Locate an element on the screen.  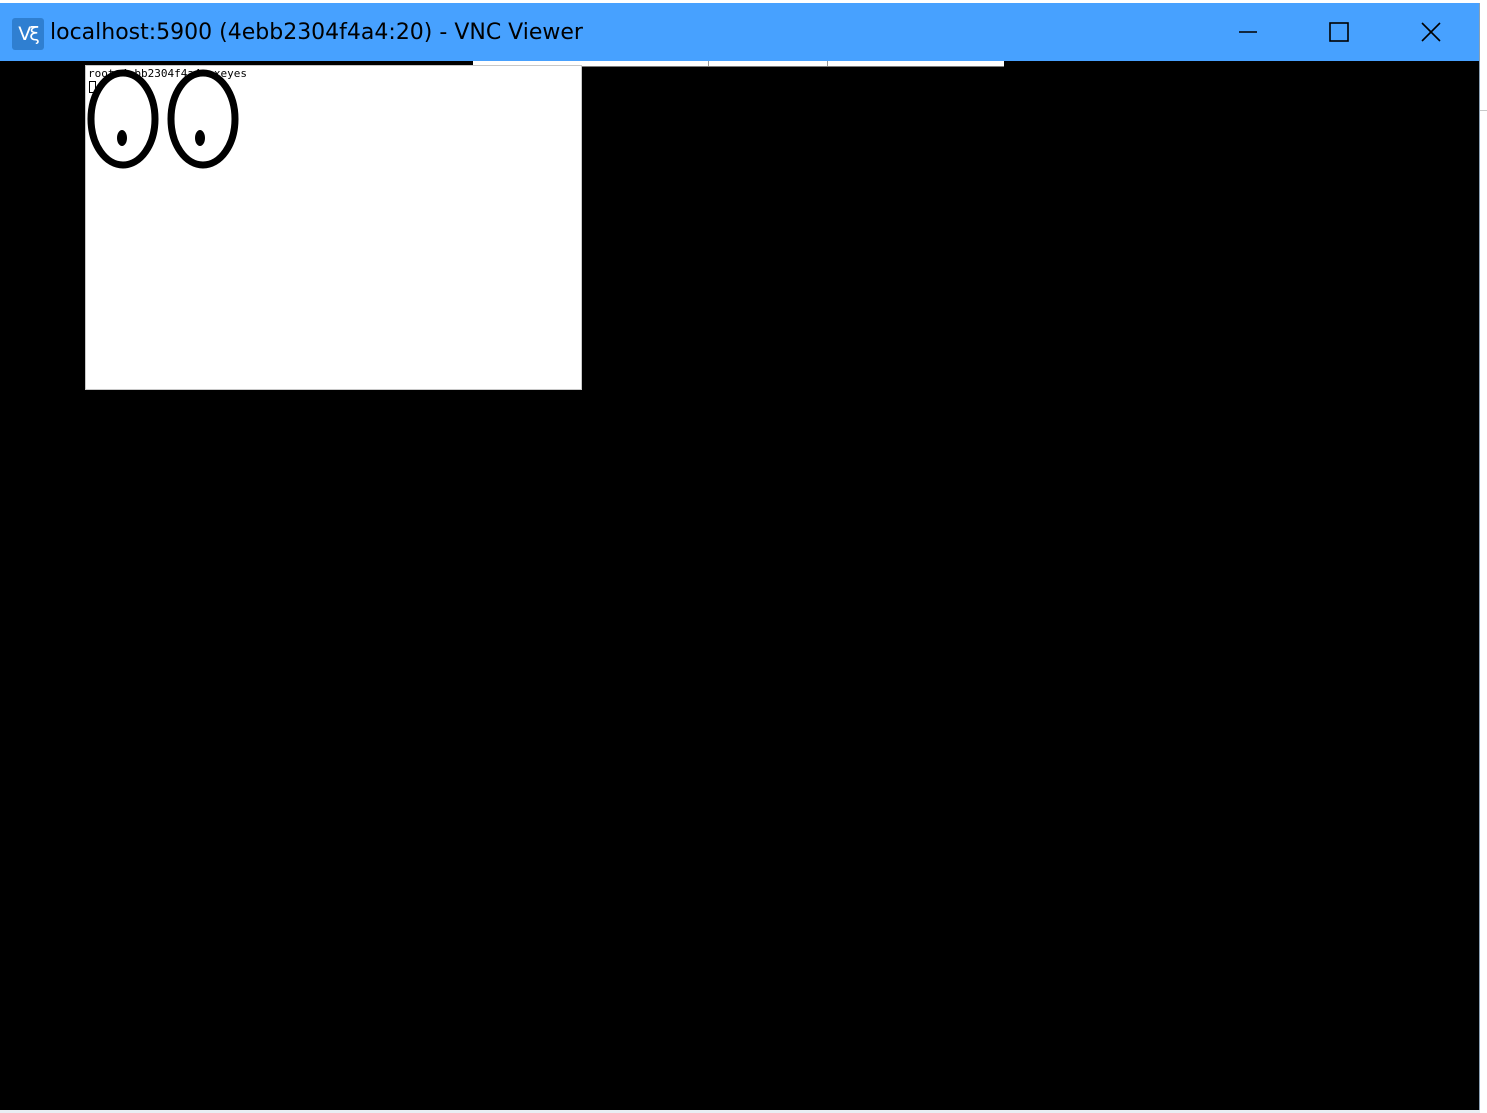
close-icon is located at coordinates (1431, 32).